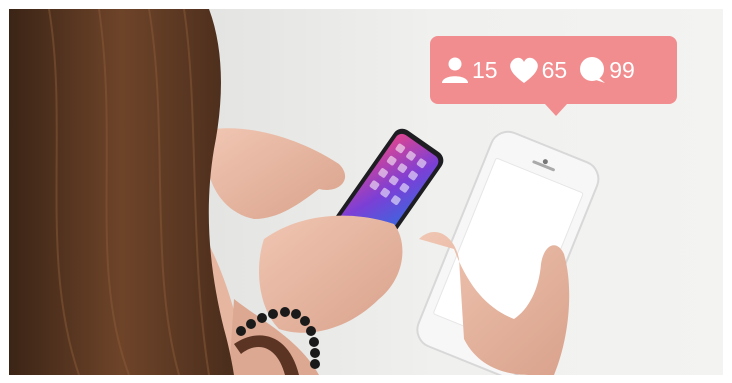  Describe the element at coordinates (277, 173) in the screenshot. I see `upper-left-hand` at that location.